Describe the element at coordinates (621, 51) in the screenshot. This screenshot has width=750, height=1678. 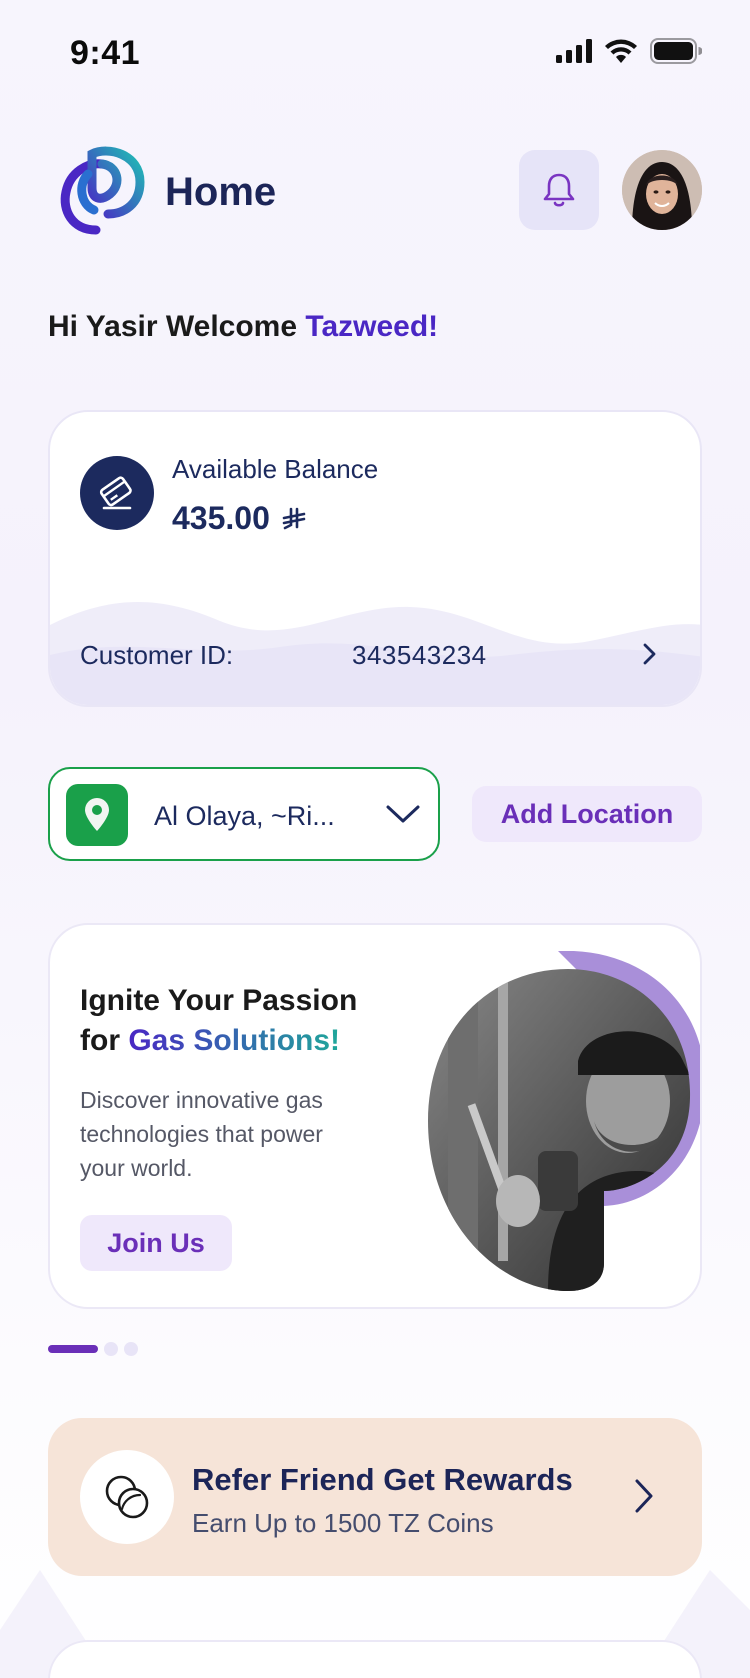
I see `wifi-icon` at that location.